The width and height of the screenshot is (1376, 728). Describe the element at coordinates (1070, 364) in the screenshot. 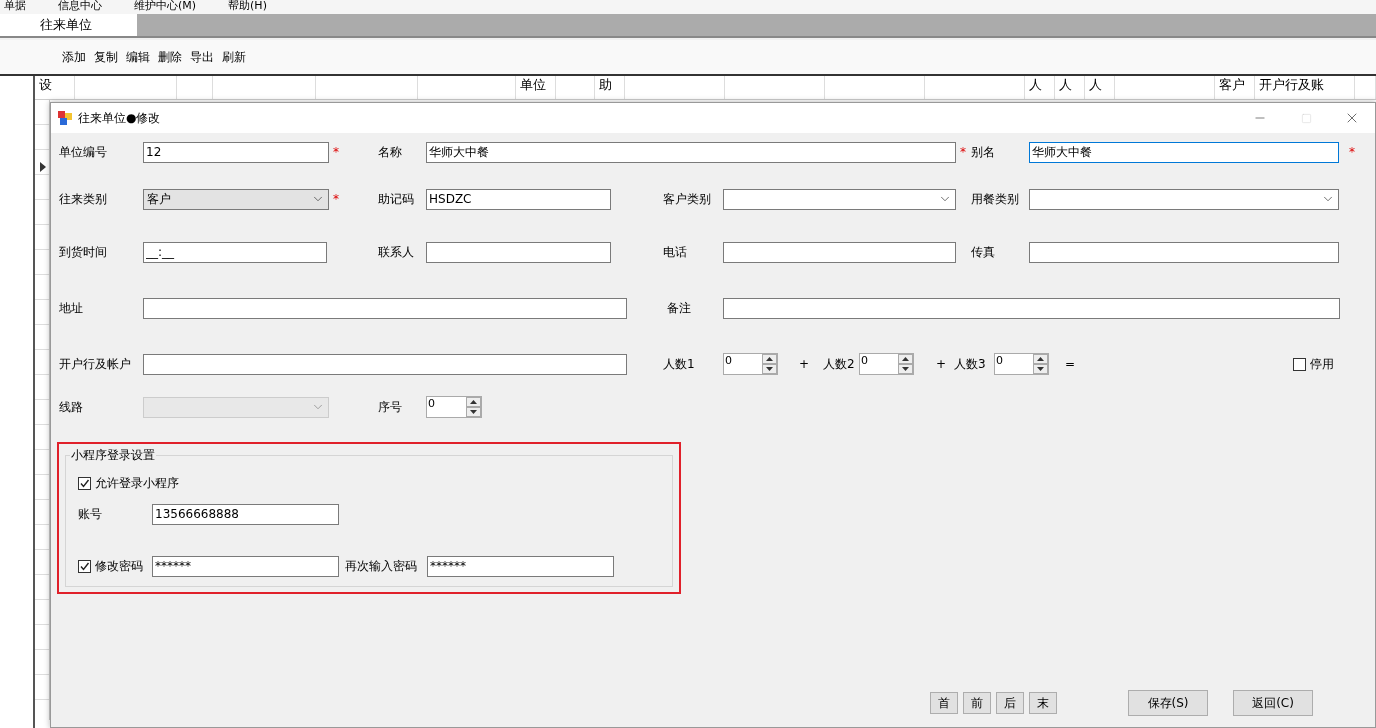

I see `operator-sign: =` at that location.